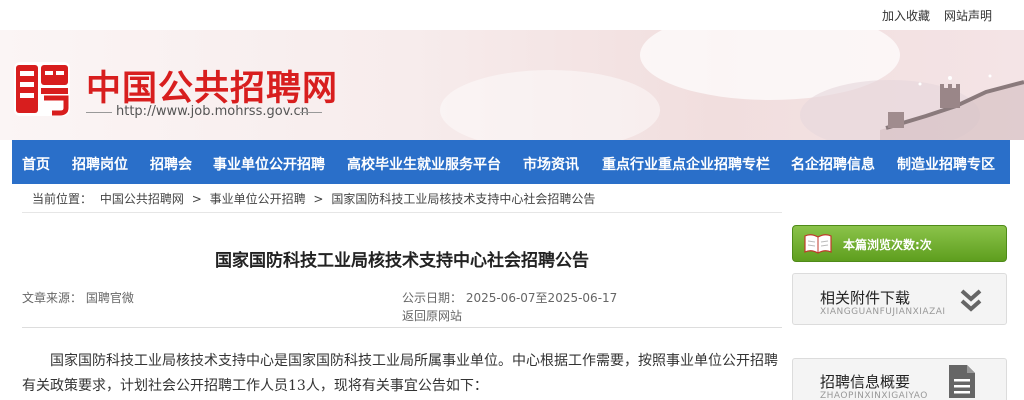 The width and height of the screenshot is (1024, 400). I want to click on breadcrumb-section: 事业单位公开招聘, so click(258, 199).